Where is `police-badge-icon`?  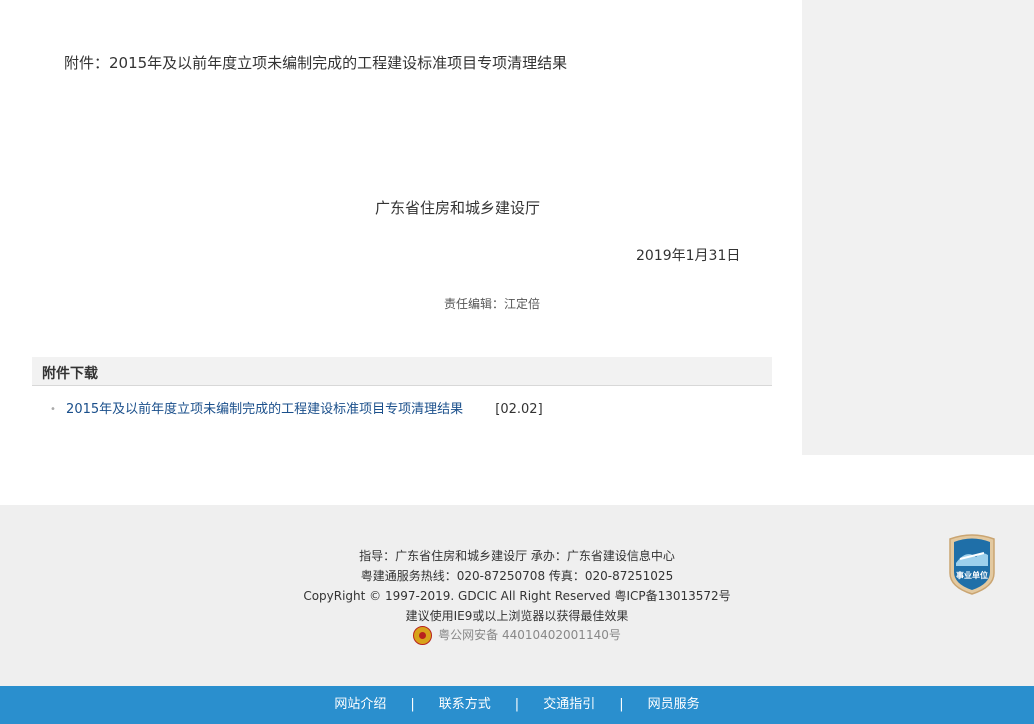
police-badge-icon is located at coordinates (423, 635).